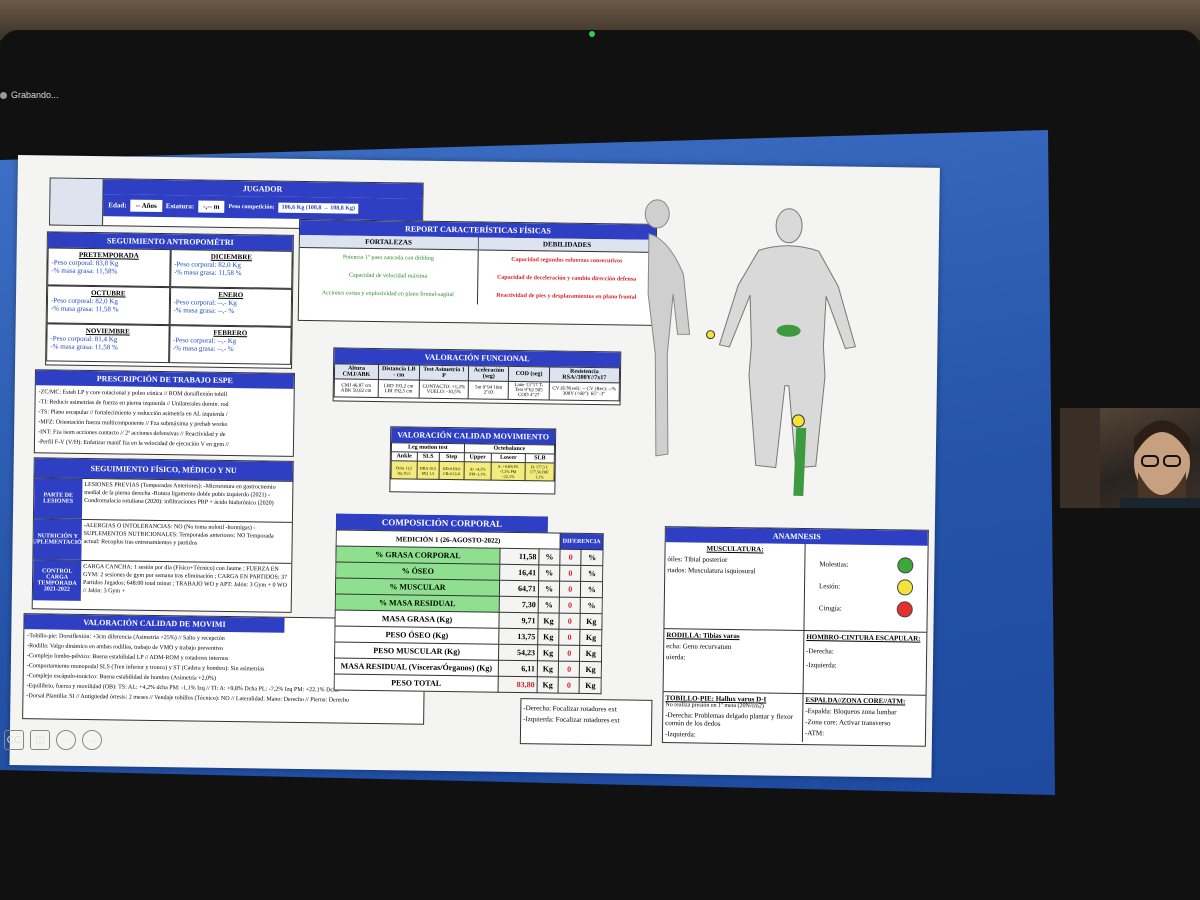 The height and width of the screenshot is (900, 1200). What do you see at coordinates (356, 371) in the screenshot?
I see `funcional-header: Altura CMJ/ABK` at bounding box center [356, 371].